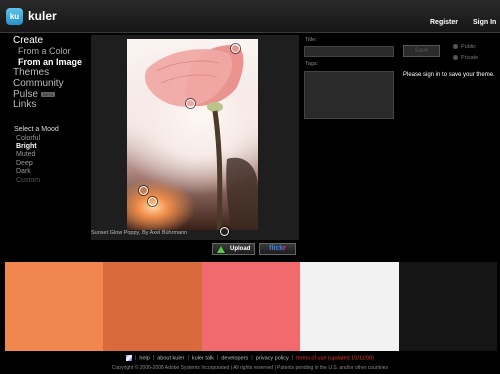  I want to click on flickr-button: flickr, so click(277, 249).